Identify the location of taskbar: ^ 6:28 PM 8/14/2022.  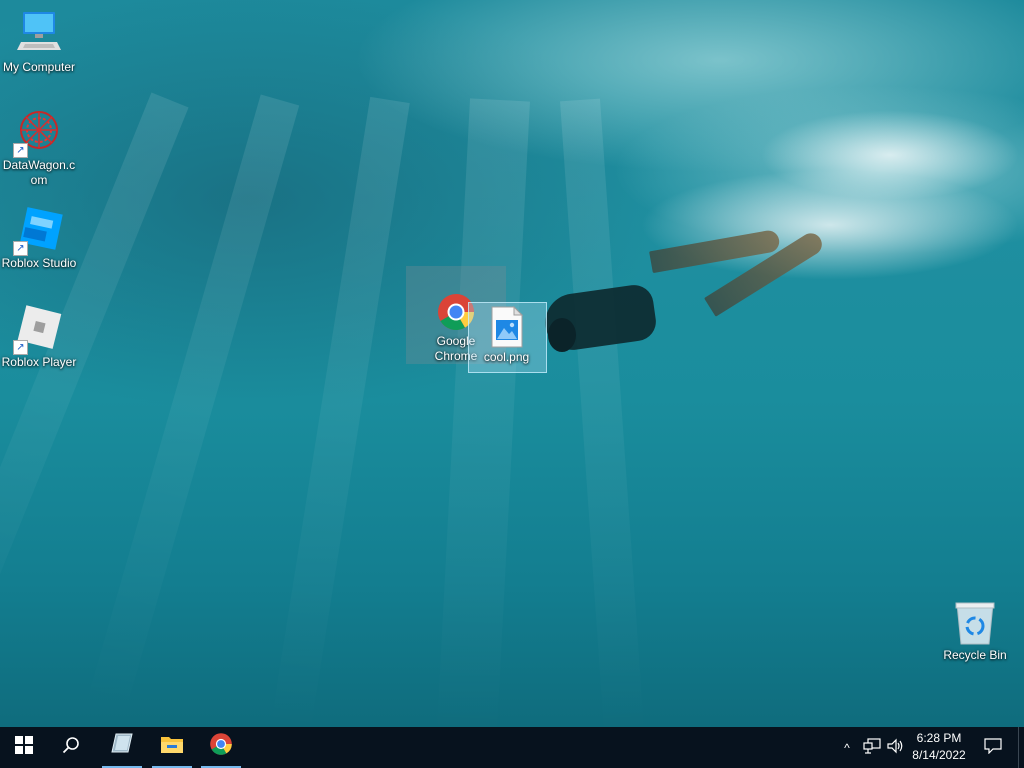
(512, 747).